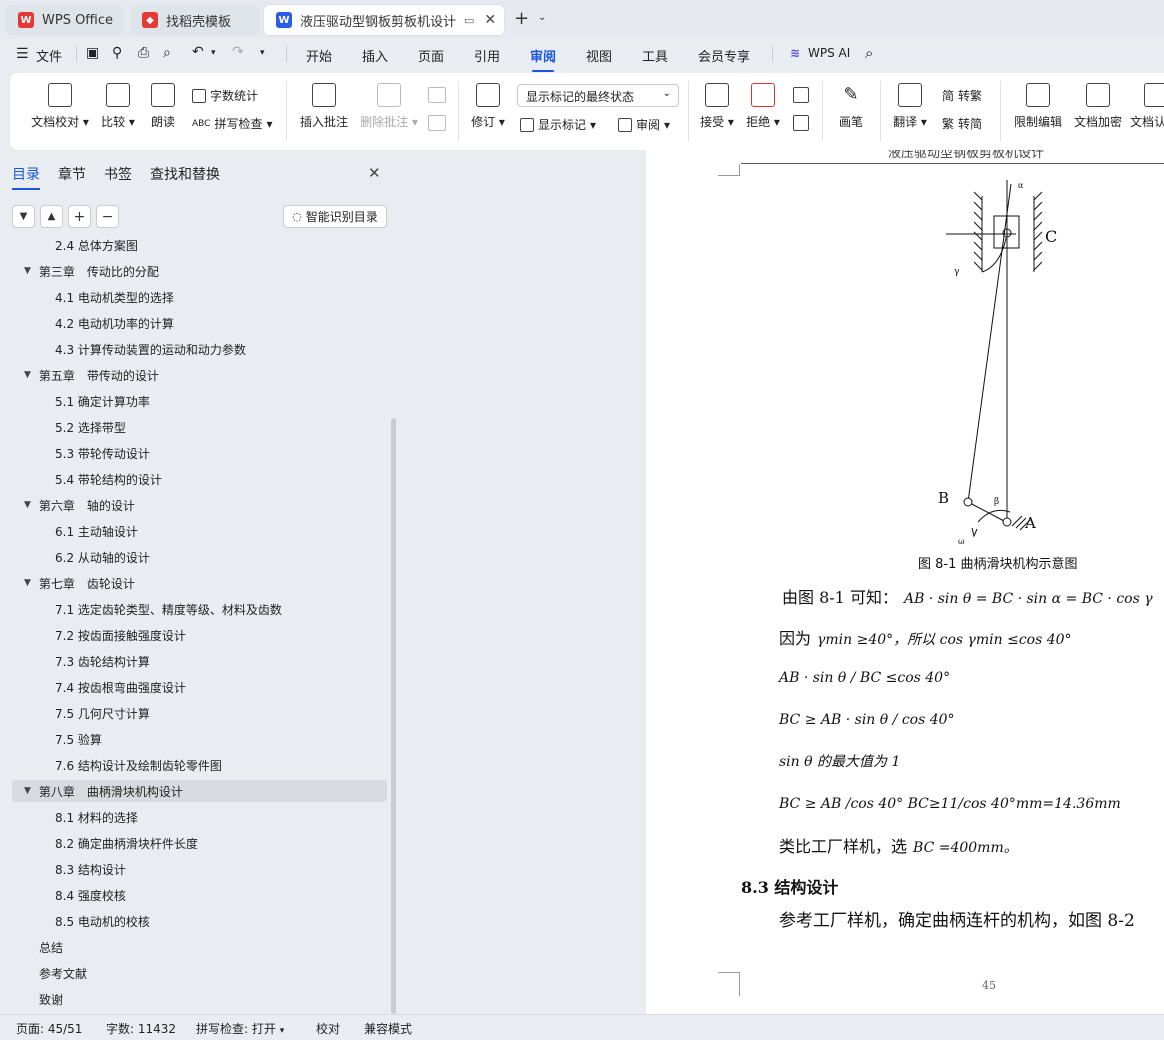  What do you see at coordinates (543, 59) in the screenshot?
I see `menu-review: 审阅` at bounding box center [543, 59].